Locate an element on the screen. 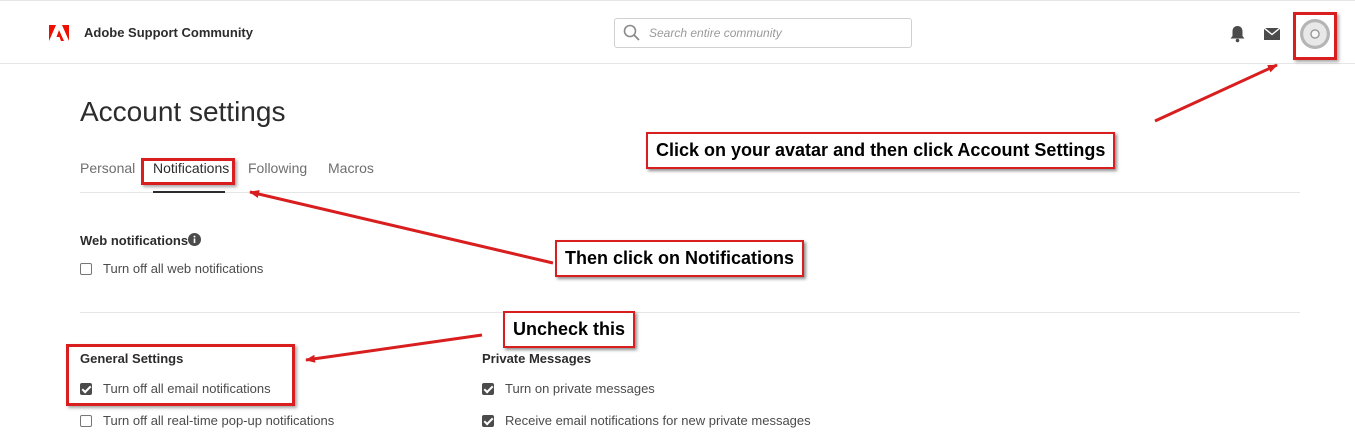 This screenshot has height=438, width=1355. adobe-logo-icon is located at coordinates (59, 33).